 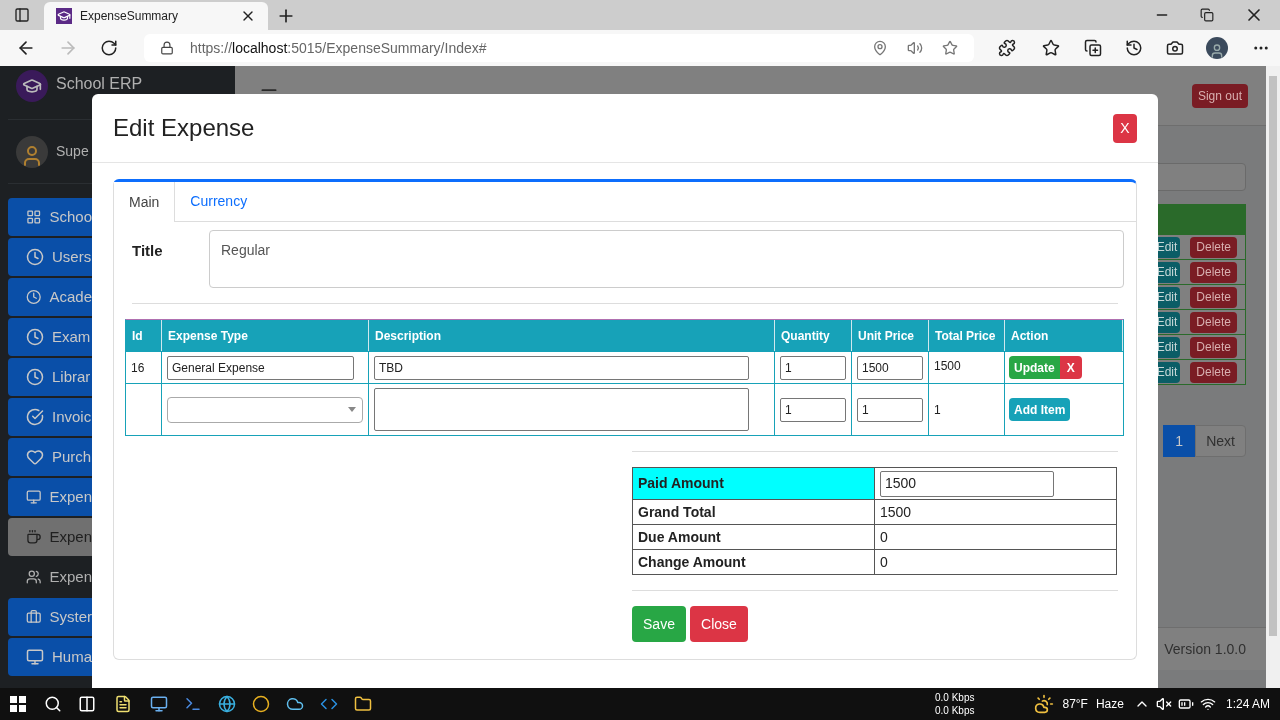 What do you see at coordinates (1247, 704) in the screenshot?
I see `clock-time: 1:24 AM` at bounding box center [1247, 704].